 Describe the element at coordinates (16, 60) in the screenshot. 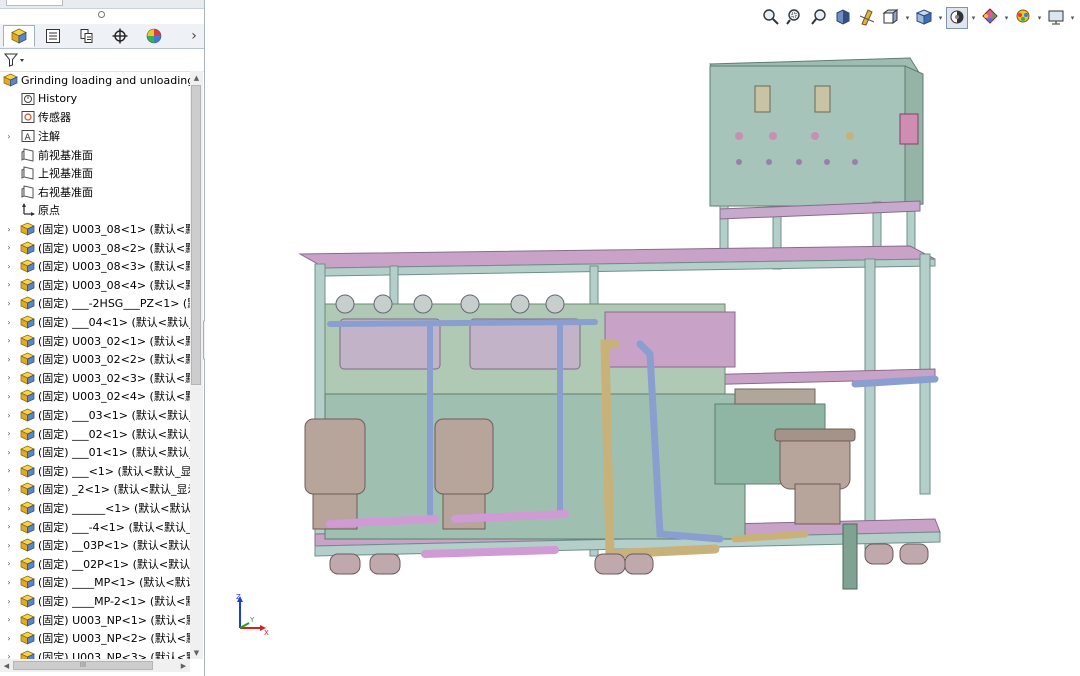

I see `filter-button` at that location.